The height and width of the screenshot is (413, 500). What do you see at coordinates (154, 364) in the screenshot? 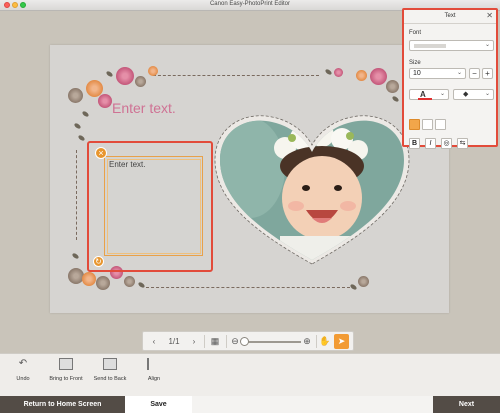
I see `align-icon` at bounding box center [154, 364].